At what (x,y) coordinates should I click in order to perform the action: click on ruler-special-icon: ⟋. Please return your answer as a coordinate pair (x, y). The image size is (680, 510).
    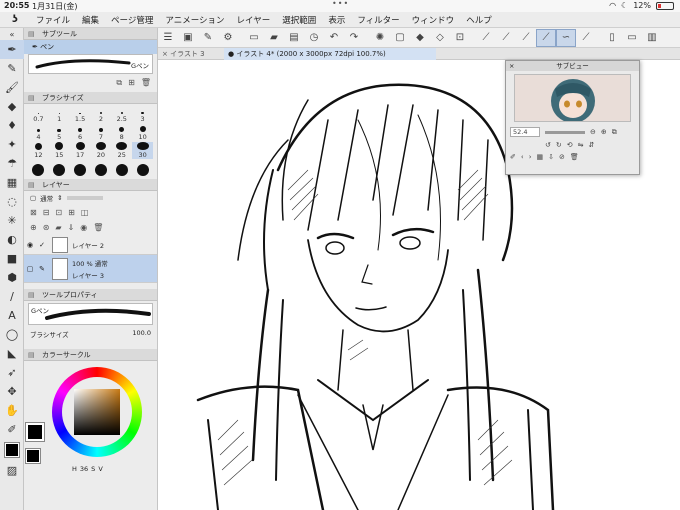
    Looking at the image, I should click on (526, 38).